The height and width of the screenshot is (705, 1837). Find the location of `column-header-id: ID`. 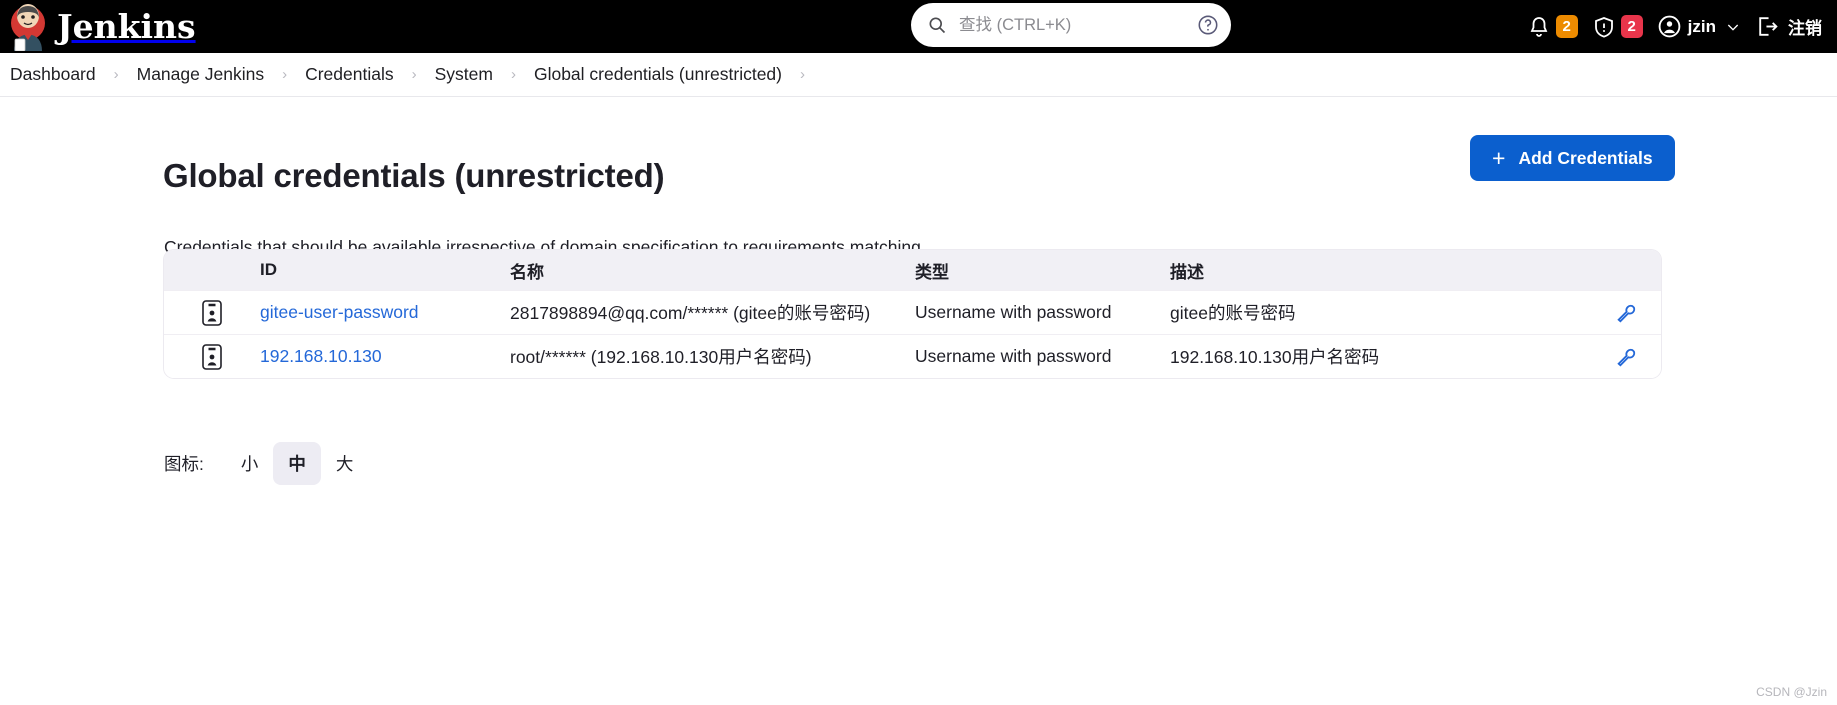

column-header-id: ID is located at coordinates (385, 270).